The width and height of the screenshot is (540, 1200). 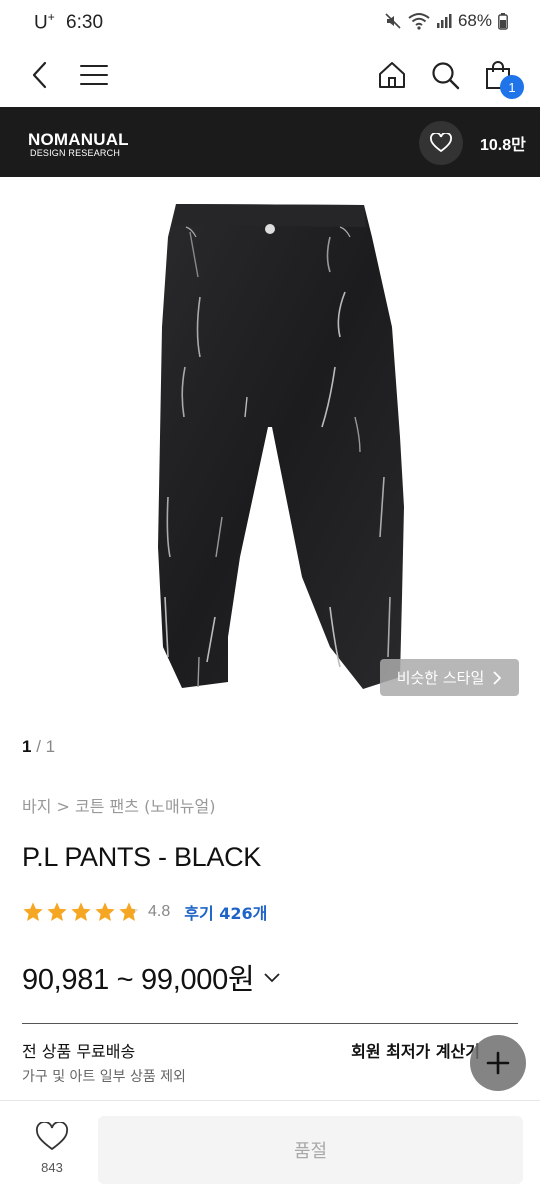 I want to click on wishlist-count: 843, so click(x=52, y=1167).